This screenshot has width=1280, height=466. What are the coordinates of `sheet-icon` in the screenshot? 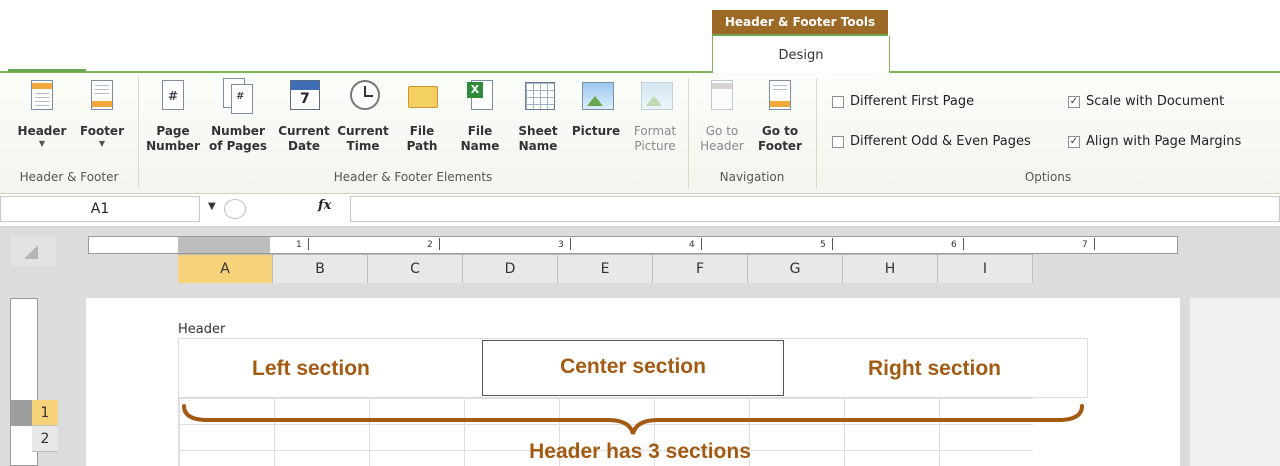 It's located at (538, 98).